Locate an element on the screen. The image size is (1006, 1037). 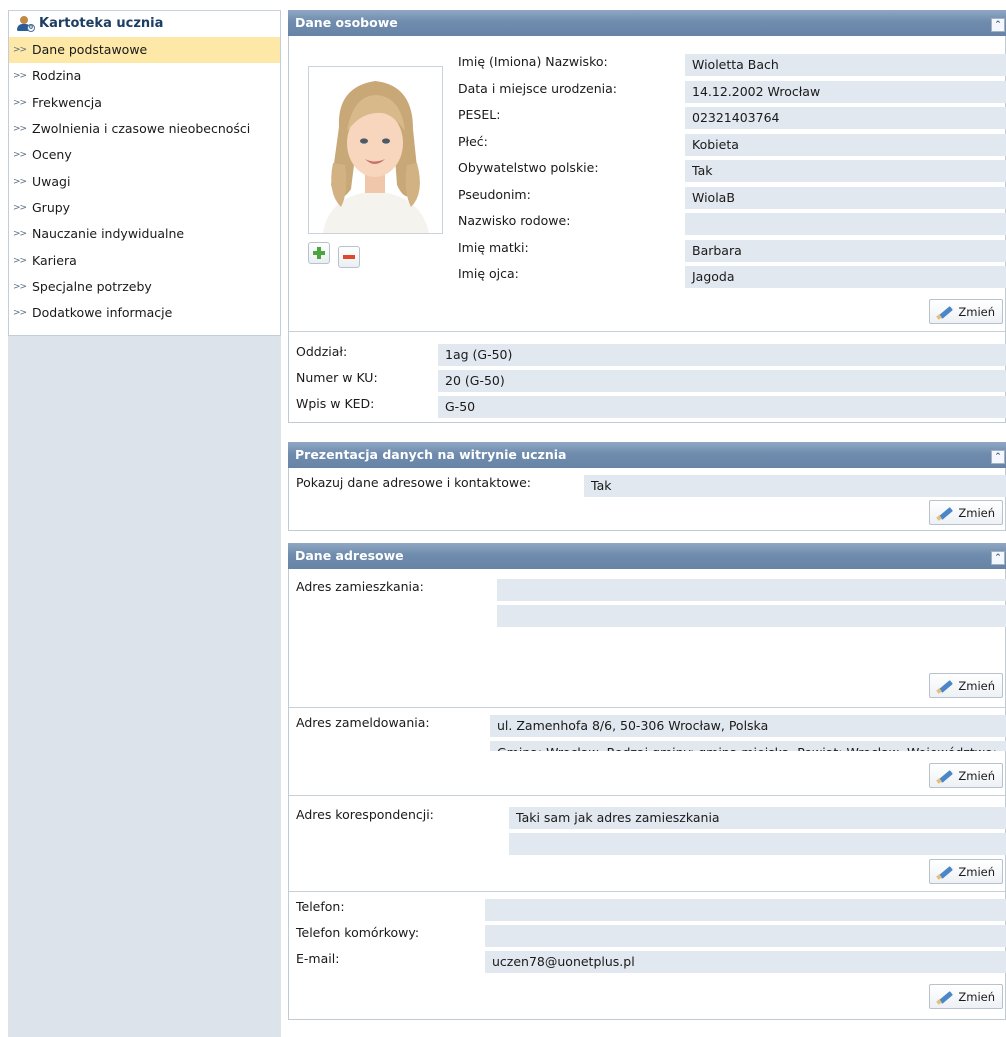
field-label: E-mail: is located at coordinates (318, 958).